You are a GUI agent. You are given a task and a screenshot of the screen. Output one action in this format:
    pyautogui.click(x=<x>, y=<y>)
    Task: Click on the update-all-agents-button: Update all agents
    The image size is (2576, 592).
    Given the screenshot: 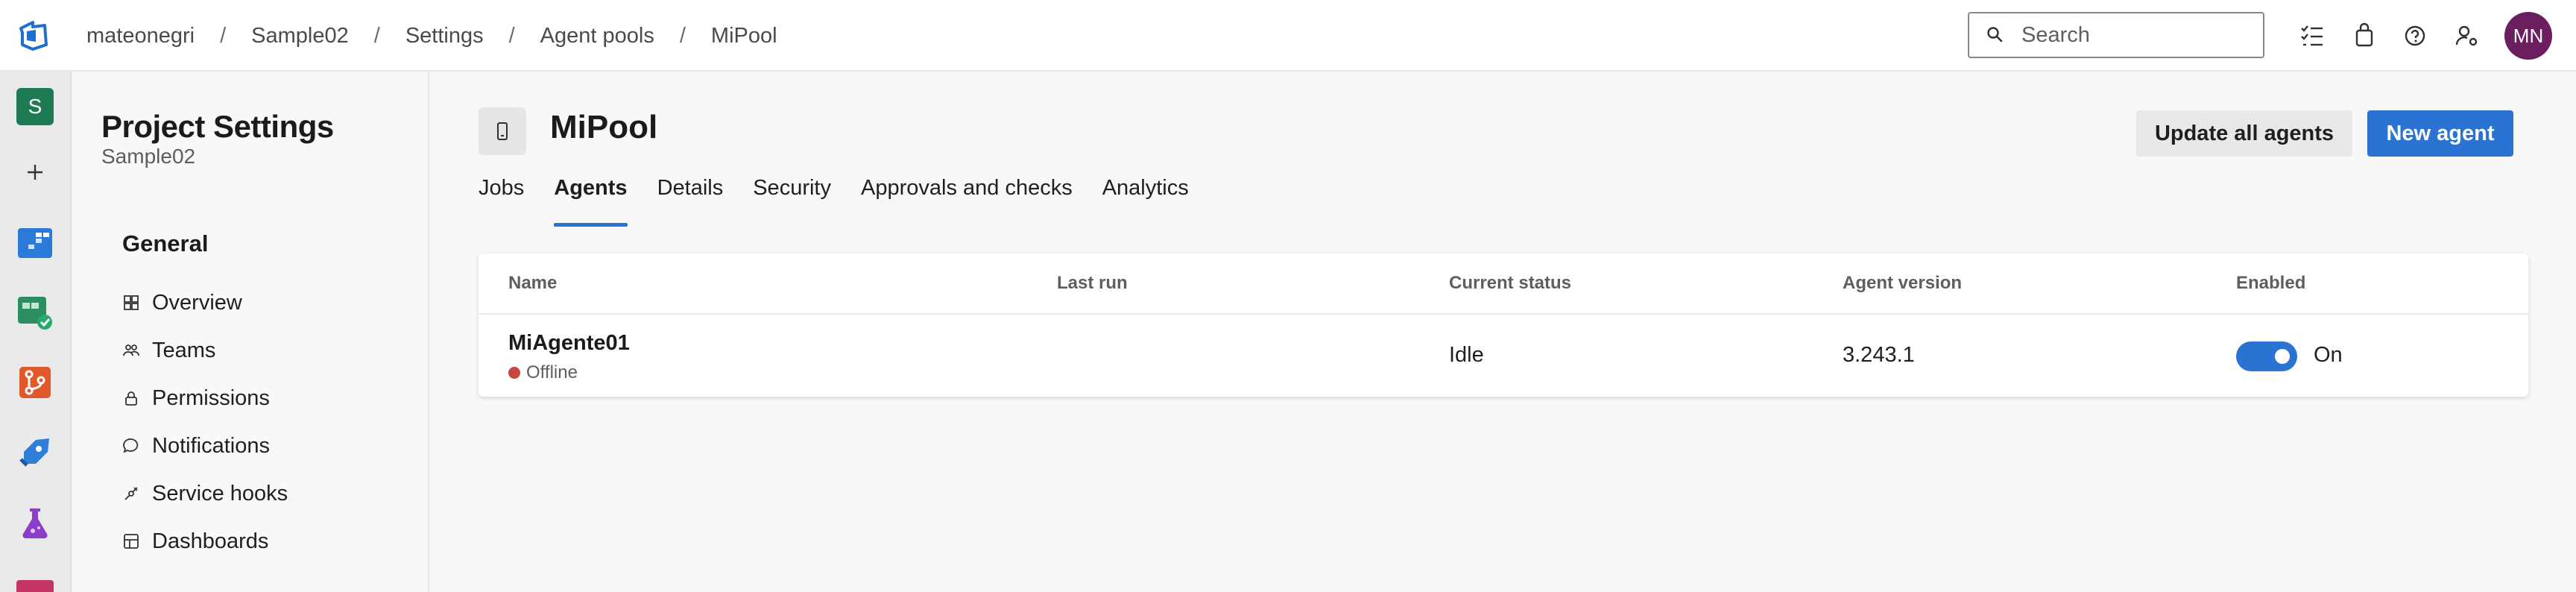 What is the action you would take?
    pyautogui.click(x=2244, y=133)
    